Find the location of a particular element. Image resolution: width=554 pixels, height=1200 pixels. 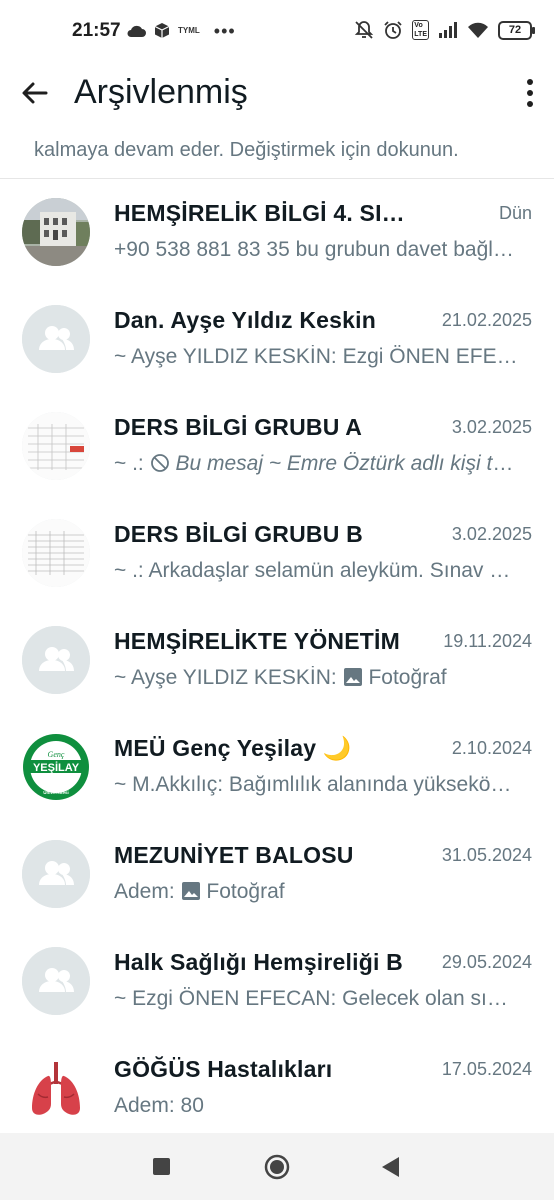

volte-icon: Vo LTE is located at coordinates (420, 30).